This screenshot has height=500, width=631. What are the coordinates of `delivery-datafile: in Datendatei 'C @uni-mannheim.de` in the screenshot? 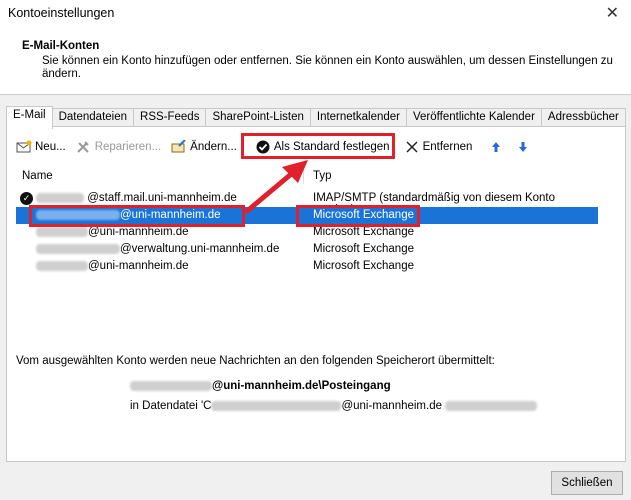 It's located at (334, 406).